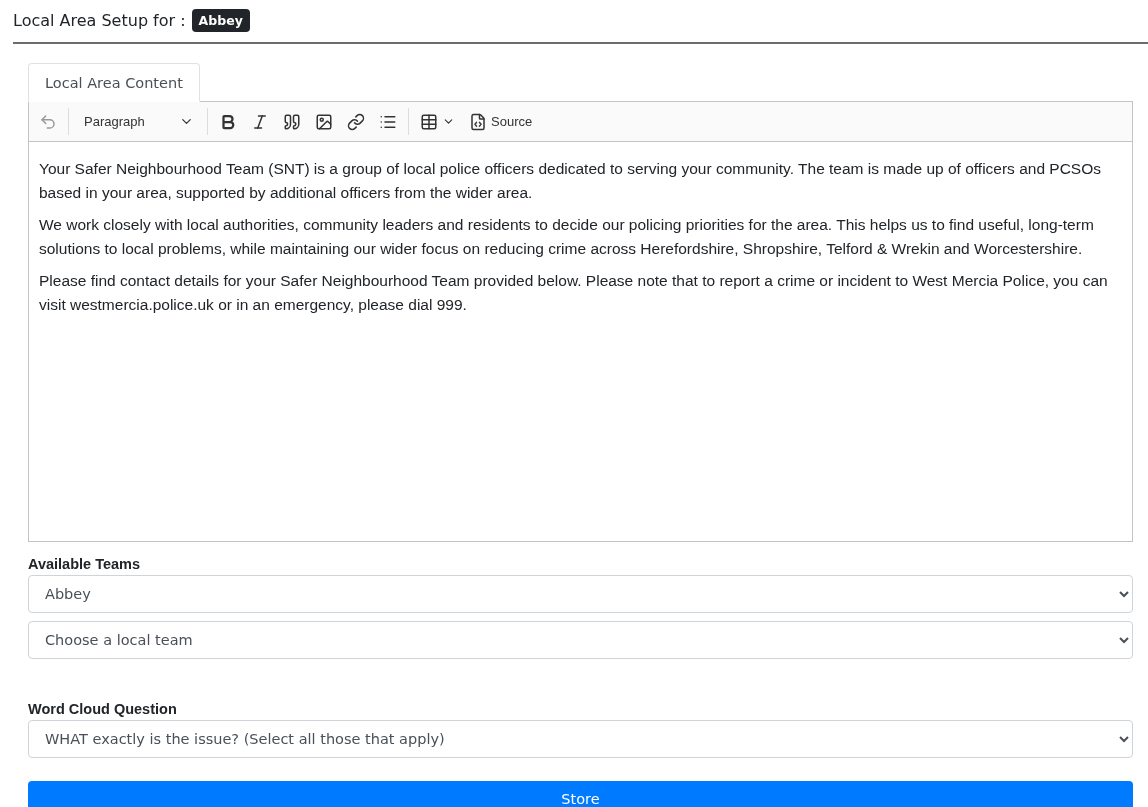 Image resolution: width=1148 pixels, height=807 pixels. I want to click on paragraph: Your Safer Neighbourhood Team (SNT) is a group of local police officers dedicated to serving your community. The team is made up of officers and PCSOs based in your area, supported by additional officers from the wider area., so click(570, 181).